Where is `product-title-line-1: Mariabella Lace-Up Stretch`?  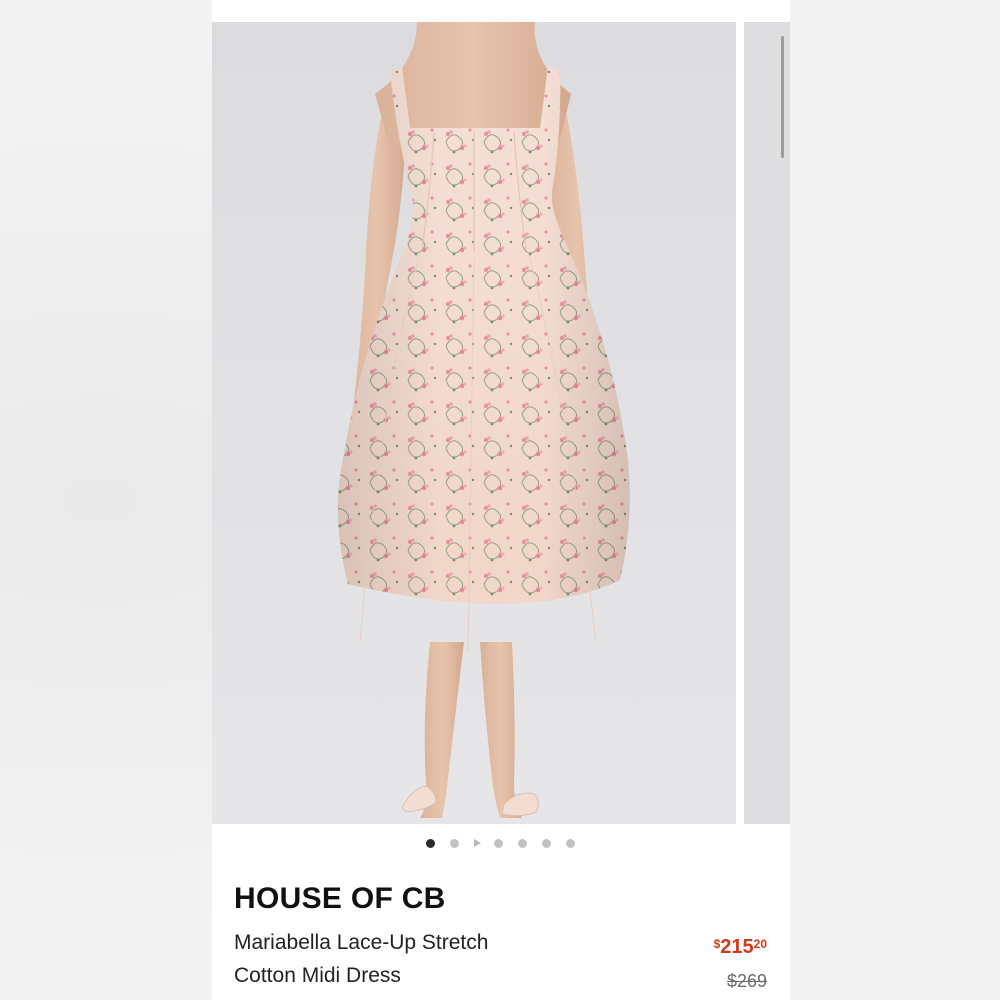 product-title-line-1: Mariabella Lace-Up Stretch is located at coordinates (361, 942).